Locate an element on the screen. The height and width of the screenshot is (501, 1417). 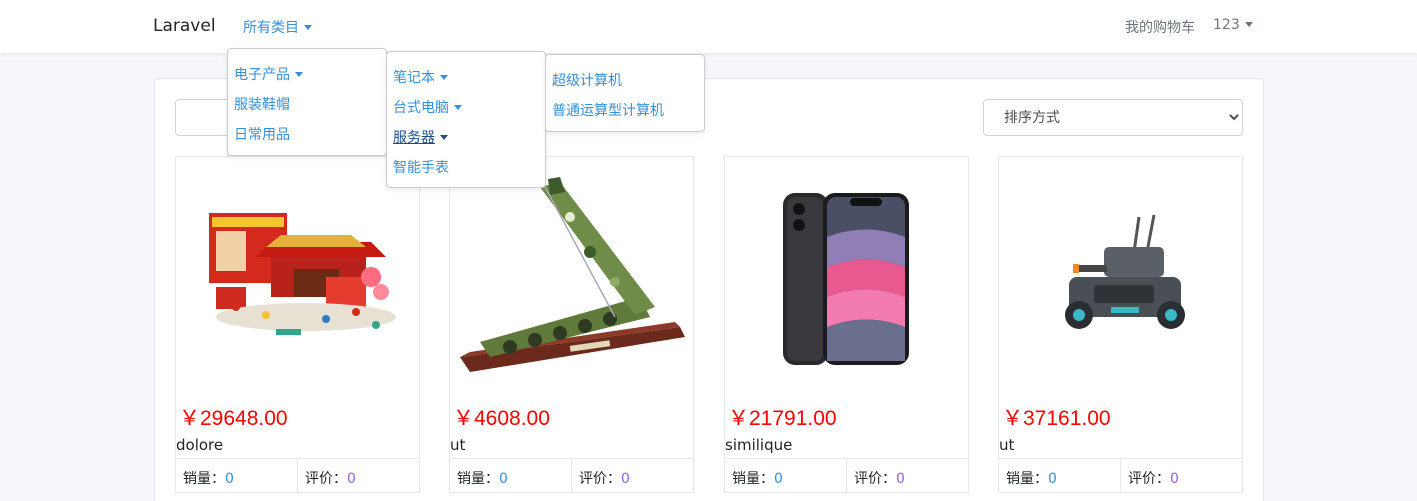
menu-item-label: 服务器 is located at coordinates (414, 138).